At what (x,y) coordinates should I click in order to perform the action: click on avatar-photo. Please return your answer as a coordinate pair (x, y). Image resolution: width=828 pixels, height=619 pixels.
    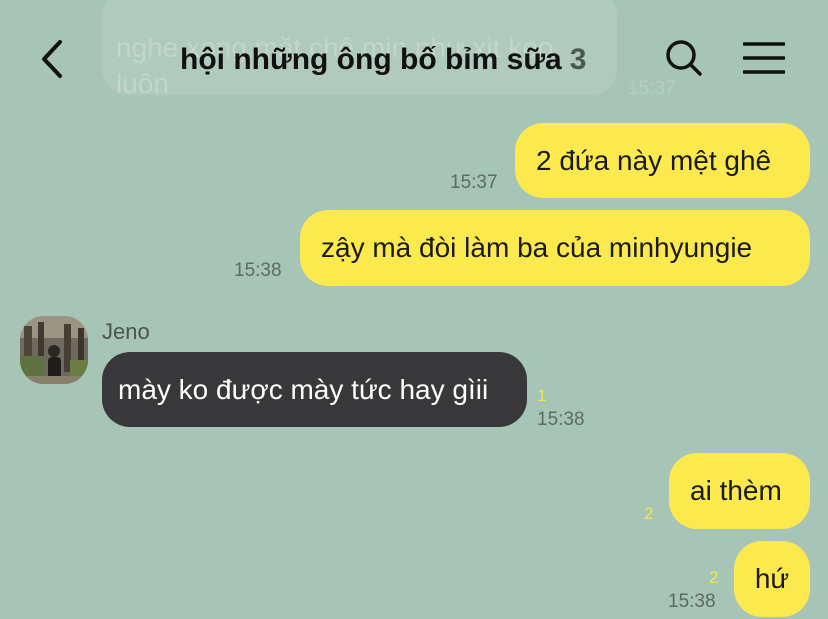
    Looking at the image, I should click on (54, 350).